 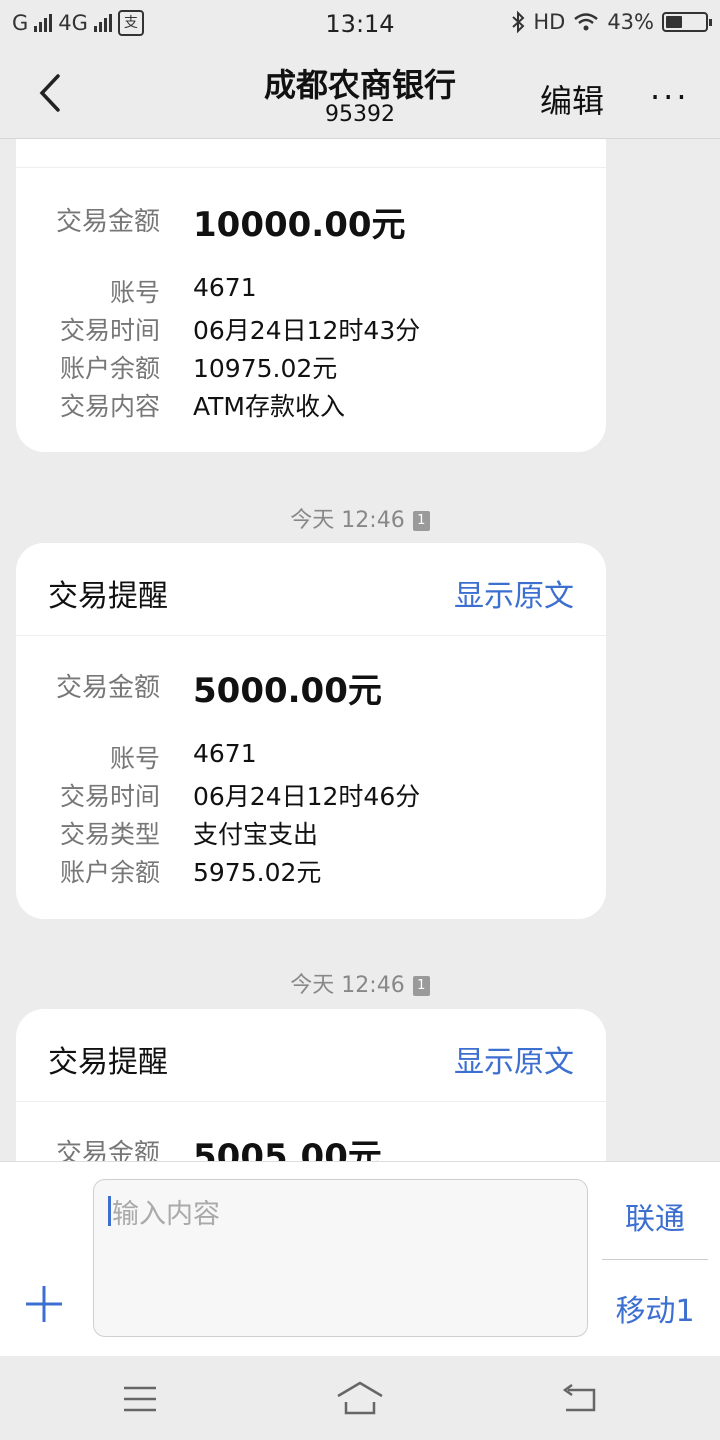 What do you see at coordinates (549, 22) in the screenshot?
I see `hd-label: HD` at bounding box center [549, 22].